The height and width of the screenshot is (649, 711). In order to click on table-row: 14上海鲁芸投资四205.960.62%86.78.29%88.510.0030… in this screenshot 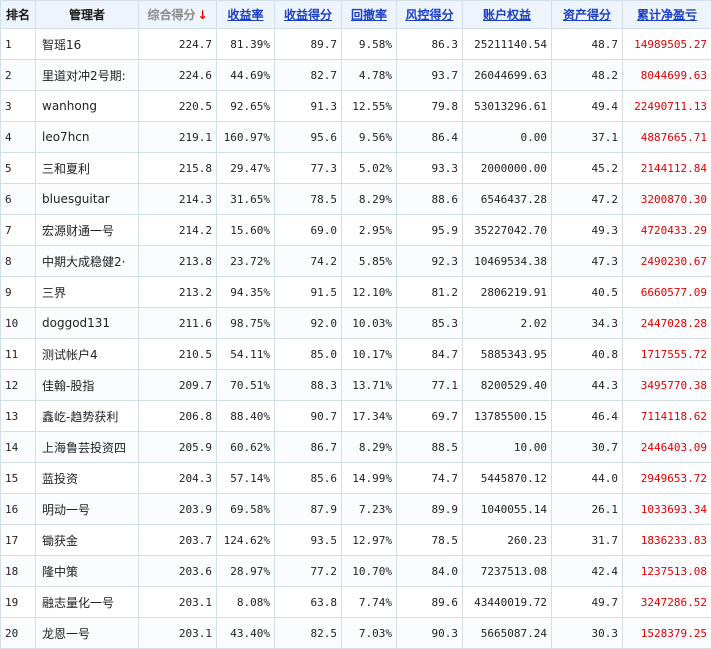, I will do `click(356, 447)`.